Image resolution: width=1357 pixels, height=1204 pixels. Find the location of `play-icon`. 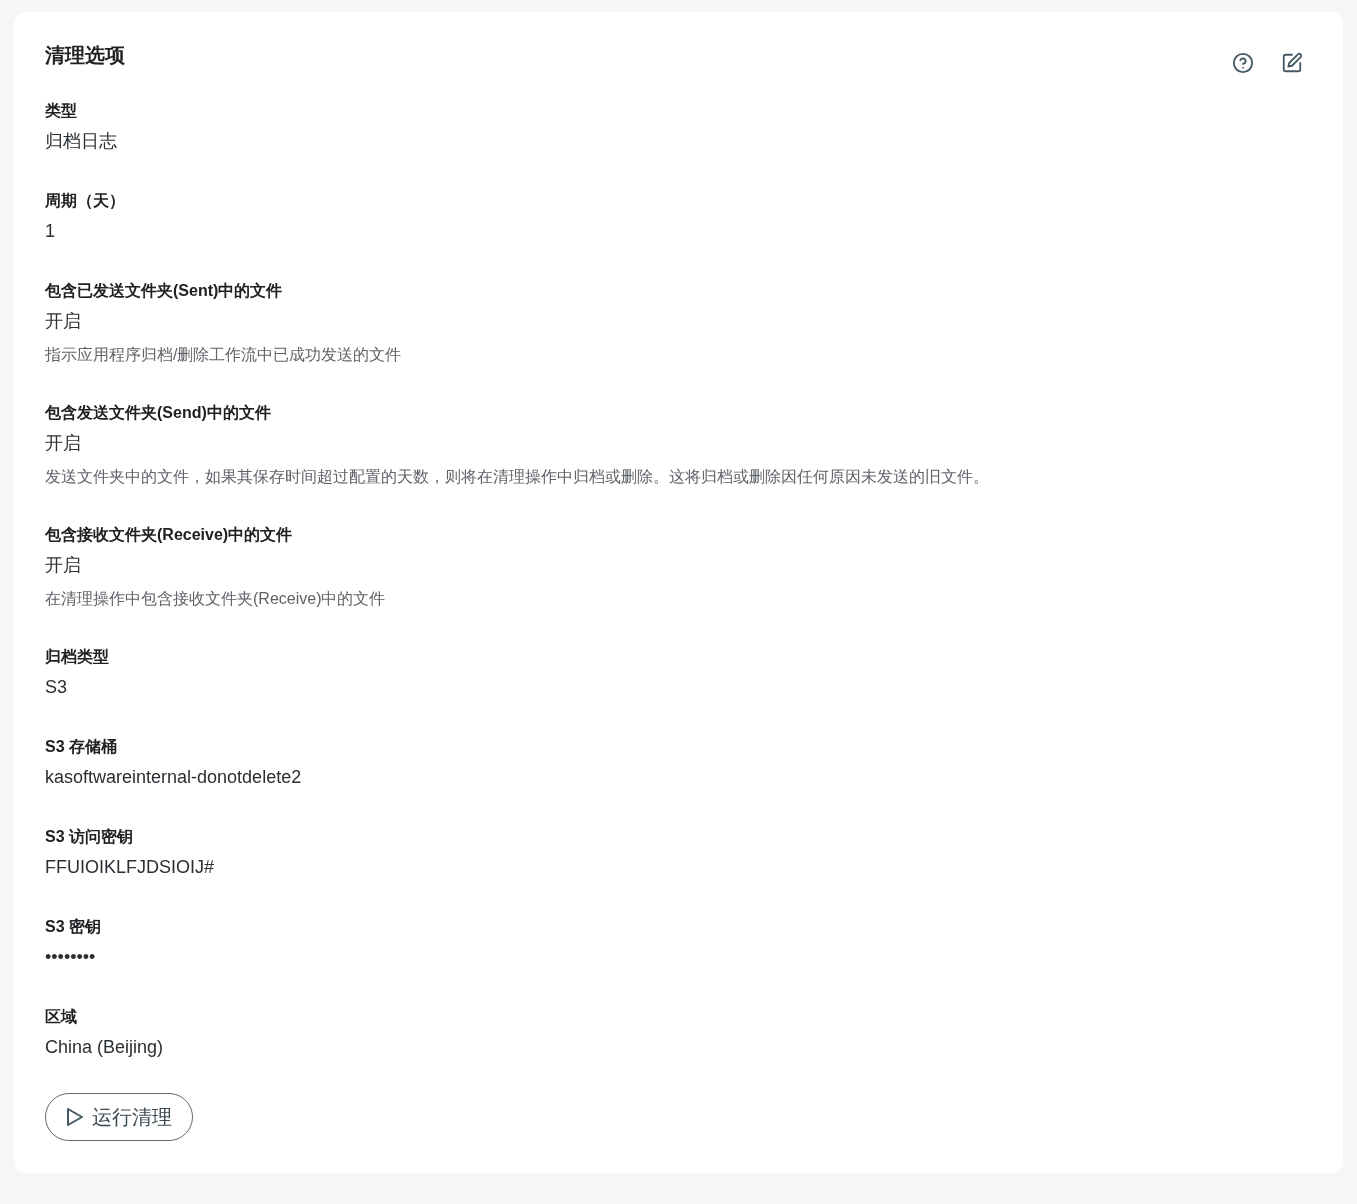

play-icon is located at coordinates (75, 1117).